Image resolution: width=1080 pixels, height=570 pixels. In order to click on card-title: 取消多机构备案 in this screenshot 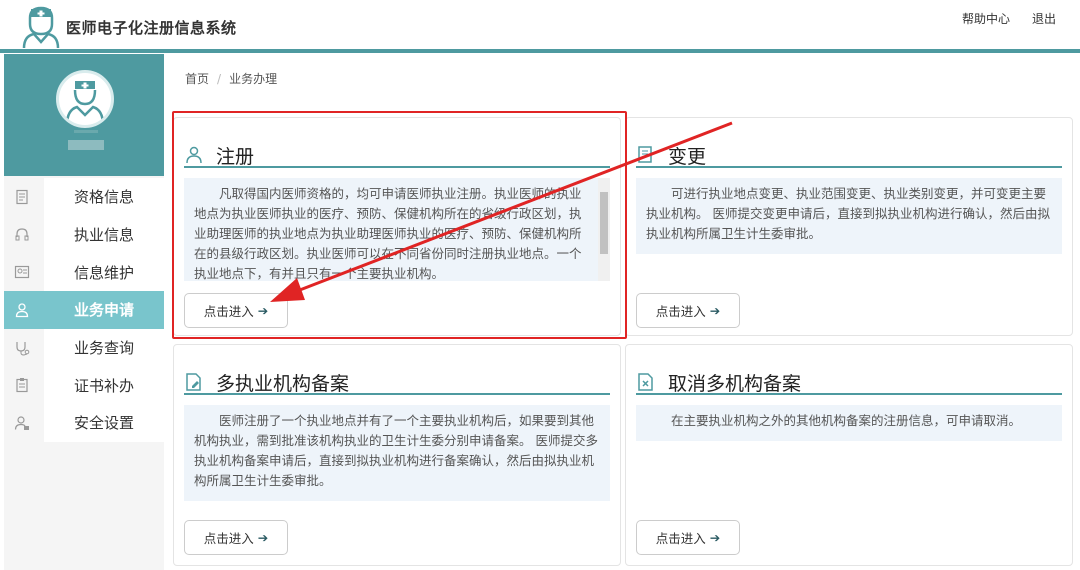, I will do `click(735, 384)`.